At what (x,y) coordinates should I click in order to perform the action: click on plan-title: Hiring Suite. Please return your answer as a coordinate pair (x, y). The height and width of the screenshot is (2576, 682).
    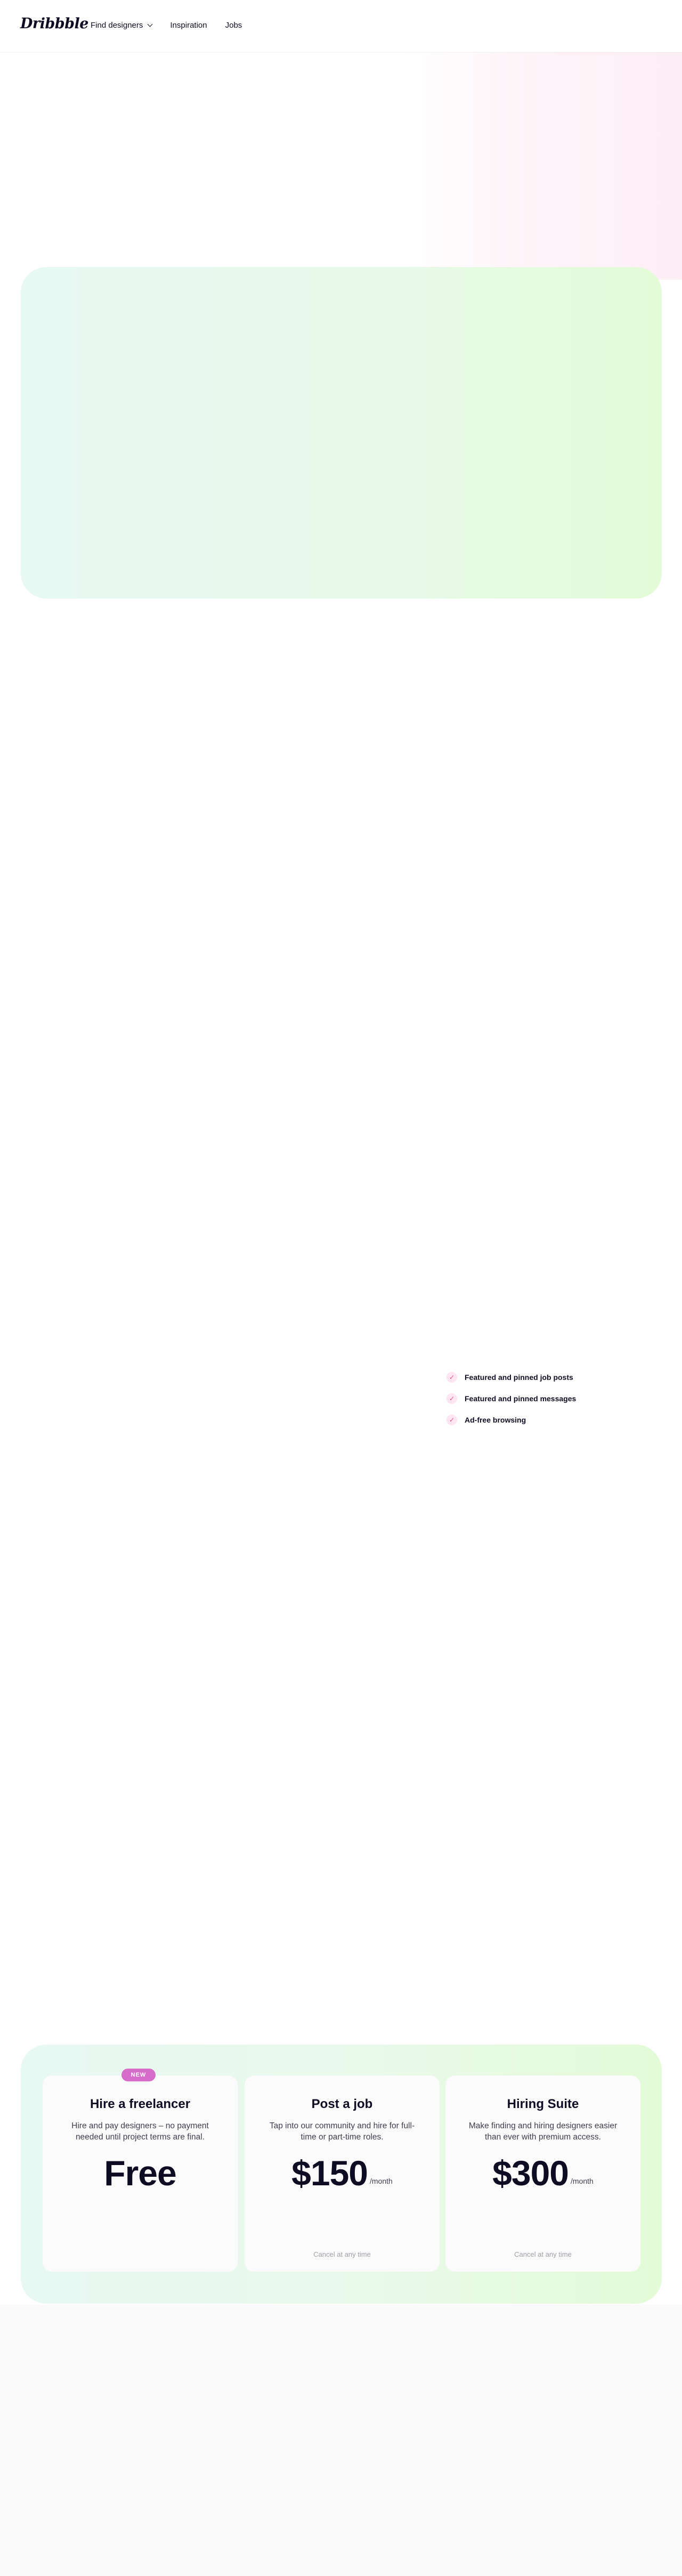
    Looking at the image, I should click on (543, 2104).